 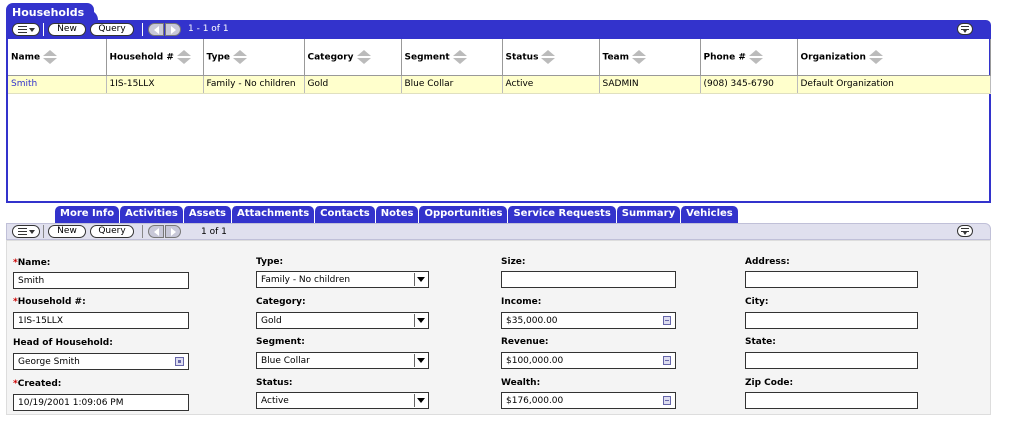 I want to click on tab-notes: Notes, so click(x=396, y=214).